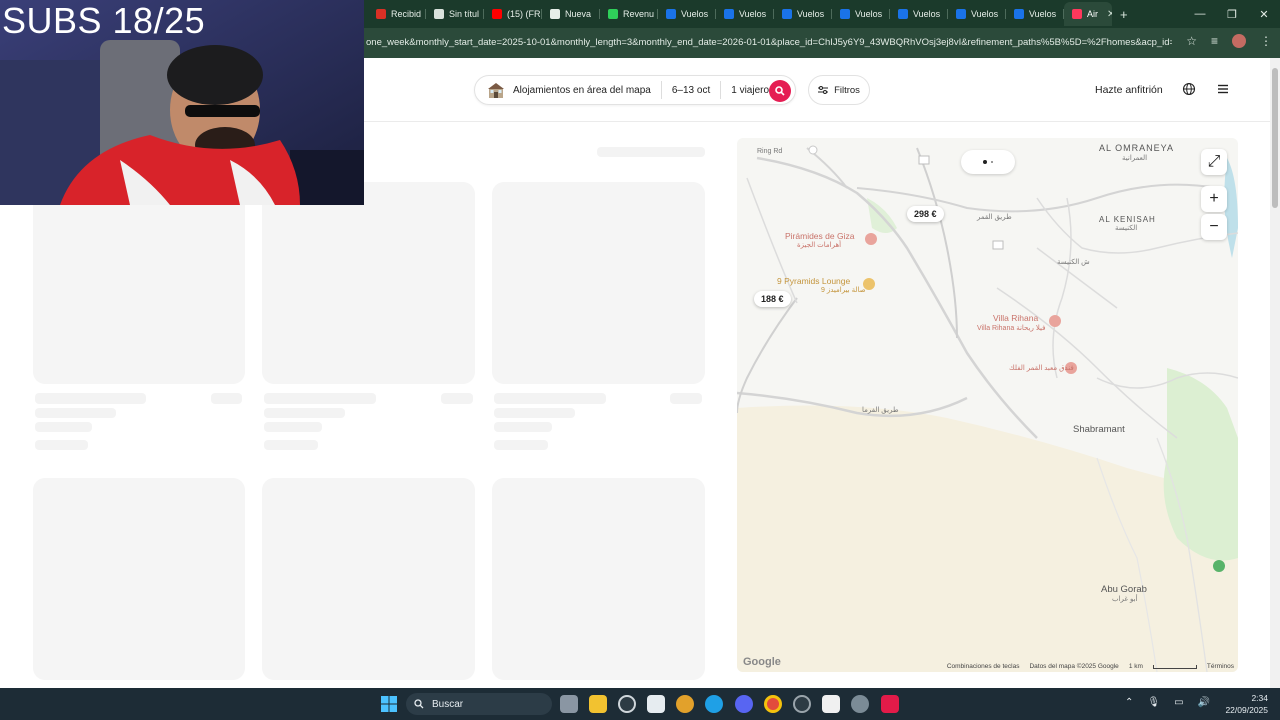 The image size is (1280, 720). What do you see at coordinates (1264, 14) in the screenshot?
I see `close-window-icon: ✕` at bounding box center [1264, 14].